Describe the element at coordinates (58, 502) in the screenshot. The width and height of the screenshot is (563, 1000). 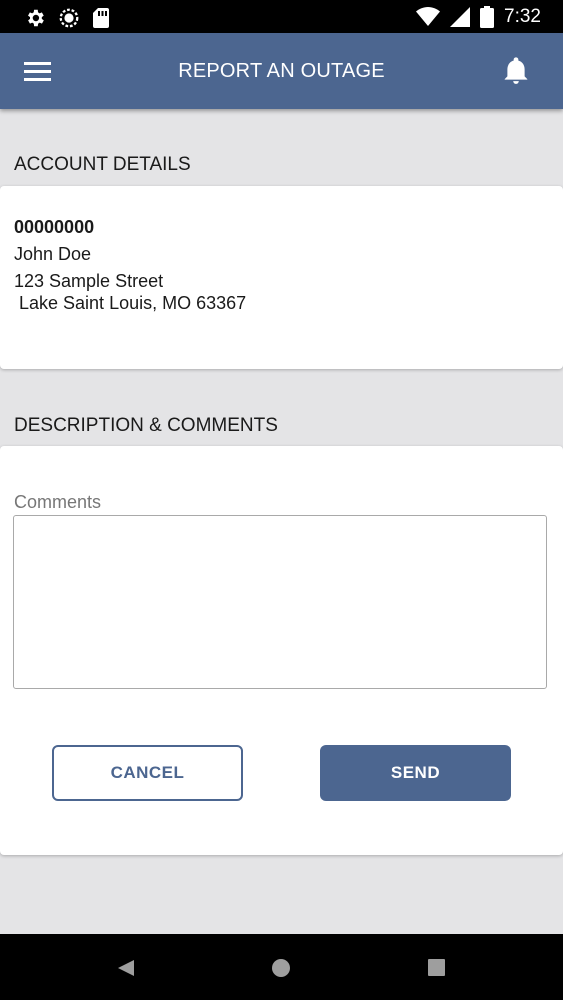
I see `comments-label: Comments` at that location.